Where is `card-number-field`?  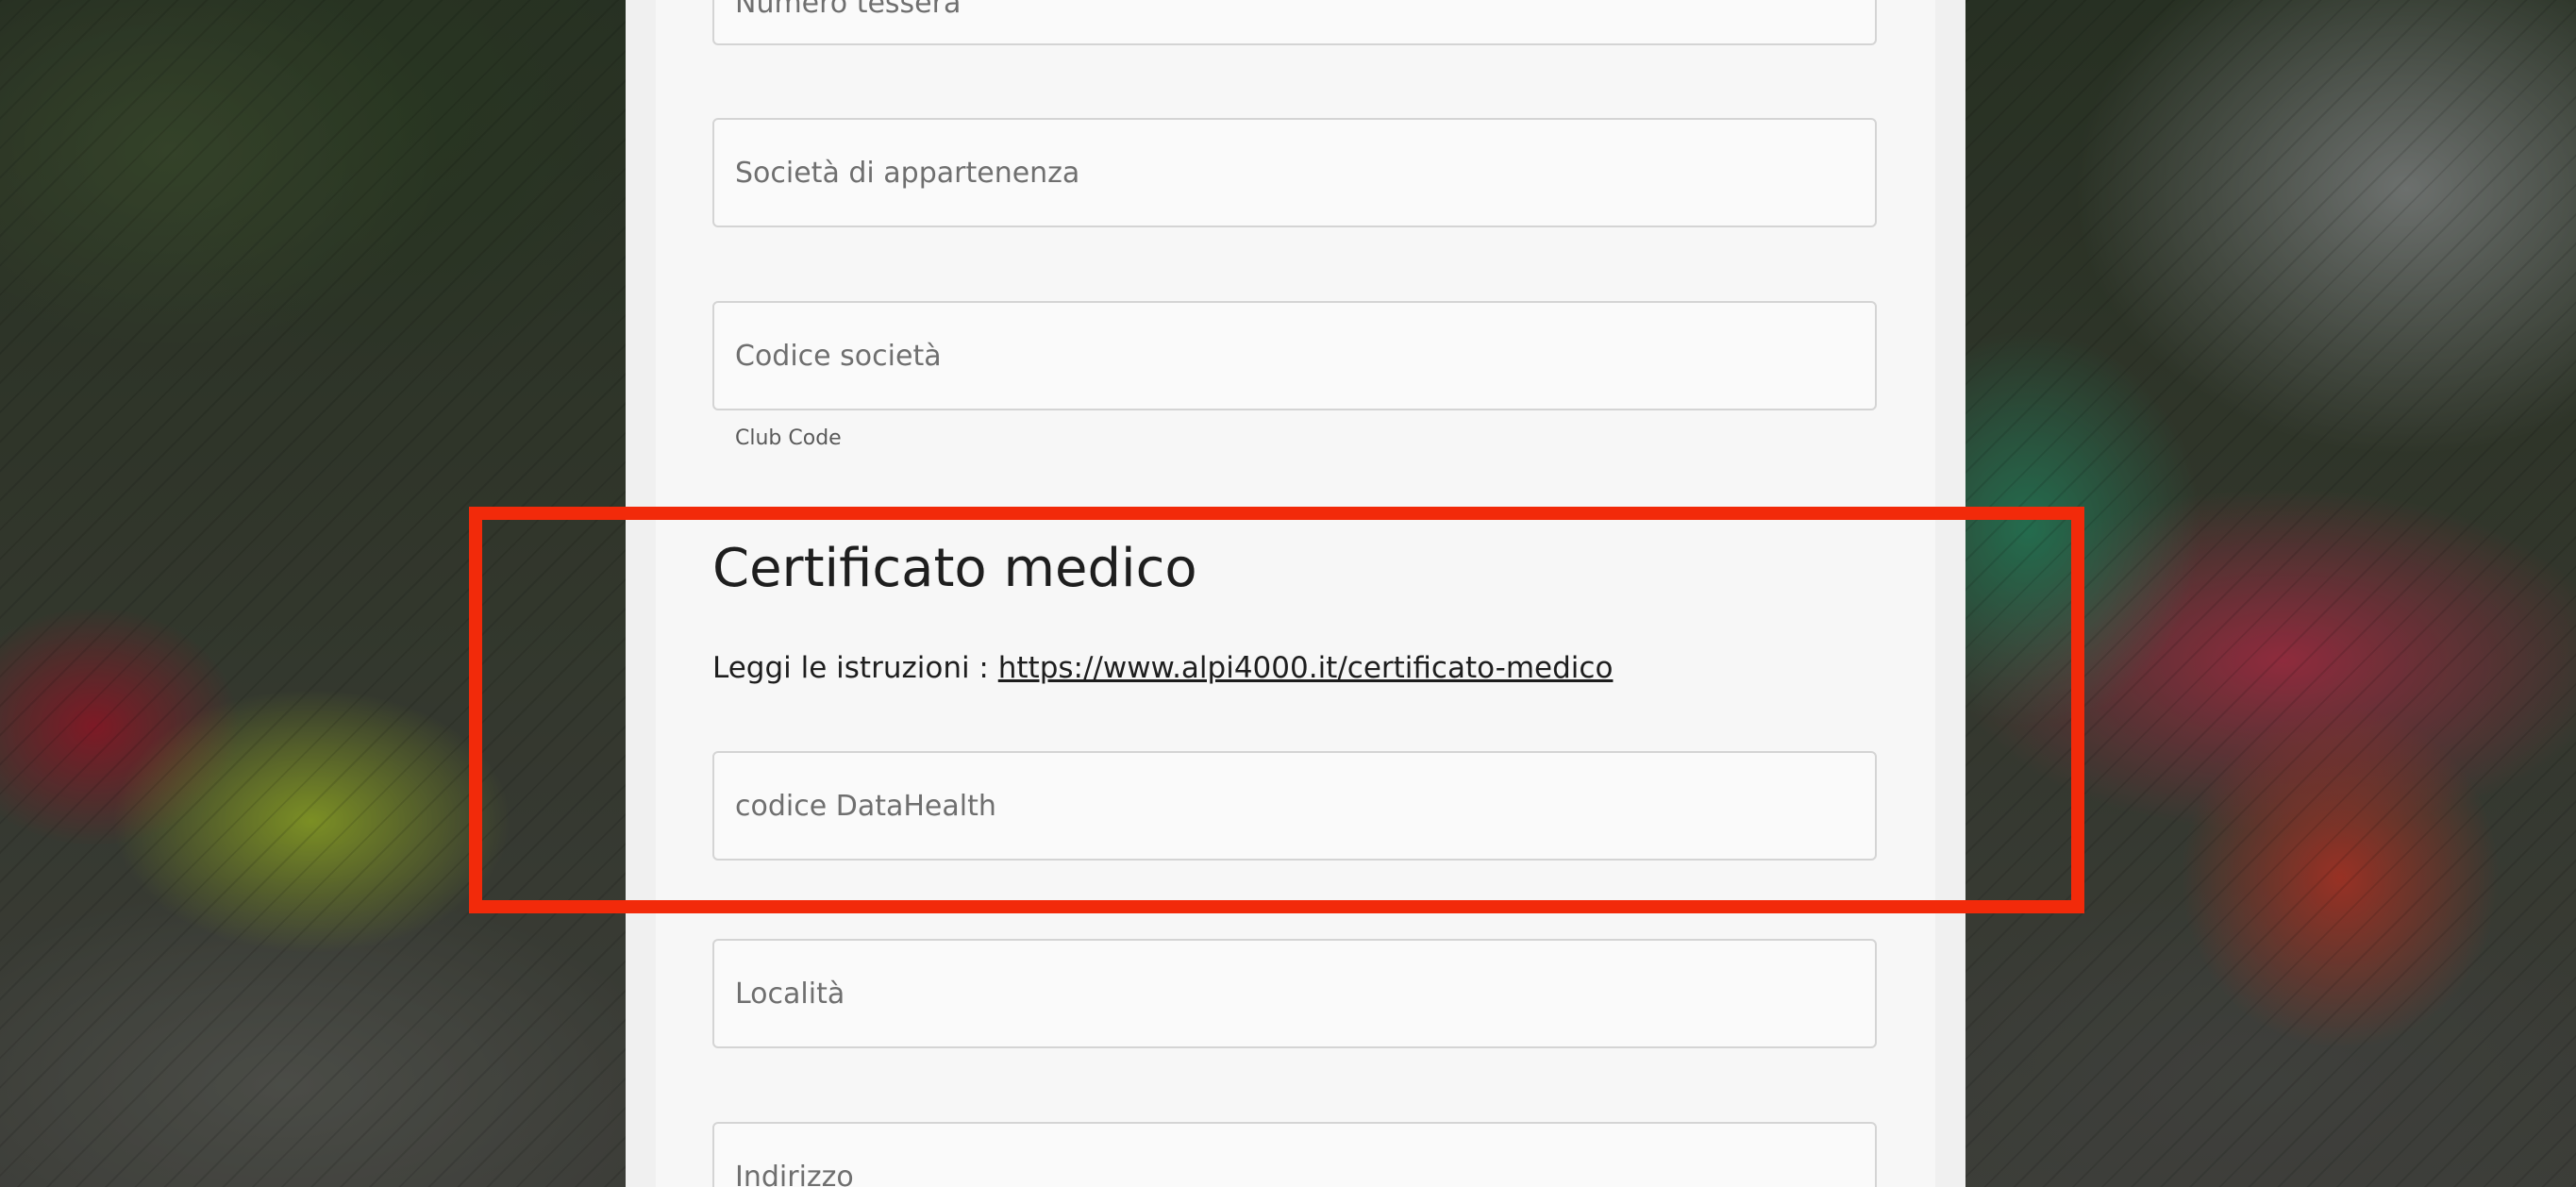 card-number-field is located at coordinates (1294, 22).